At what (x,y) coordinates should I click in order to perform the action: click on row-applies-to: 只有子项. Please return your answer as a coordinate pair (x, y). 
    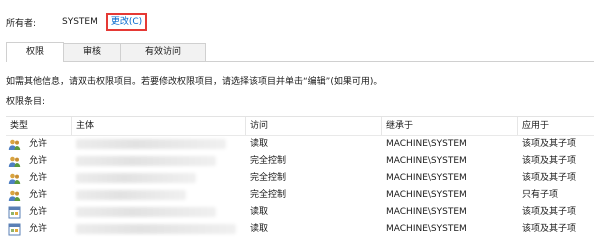
    Looking at the image, I should click on (540, 195).